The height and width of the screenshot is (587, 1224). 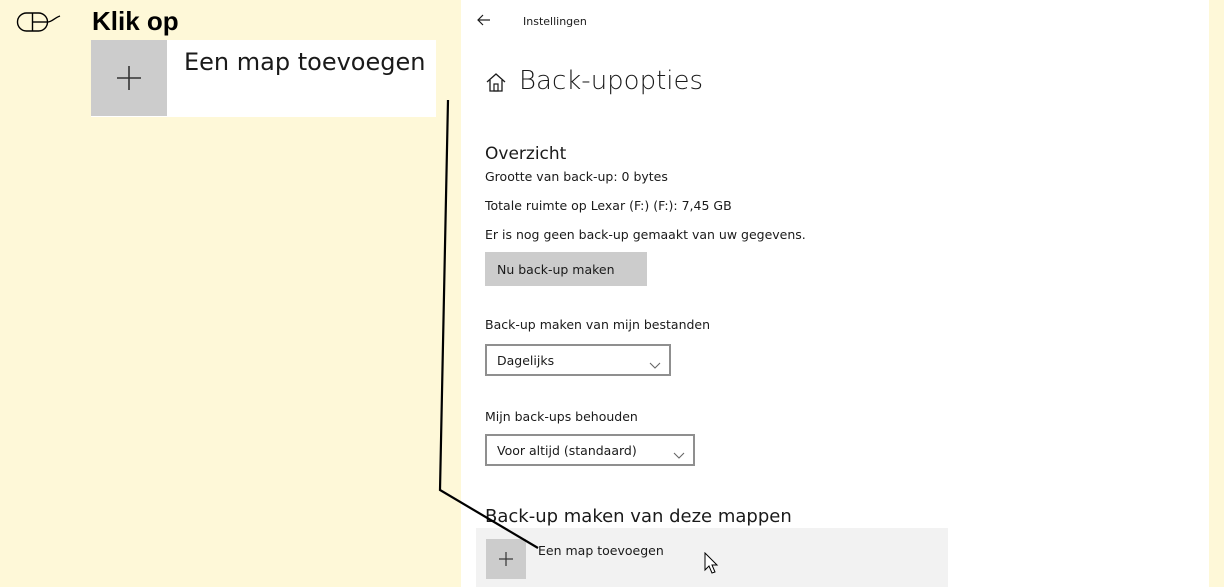 What do you see at coordinates (135, 21) in the screenshot?
I see `instruction-title: Klik op` at bounding box center [135, 21].